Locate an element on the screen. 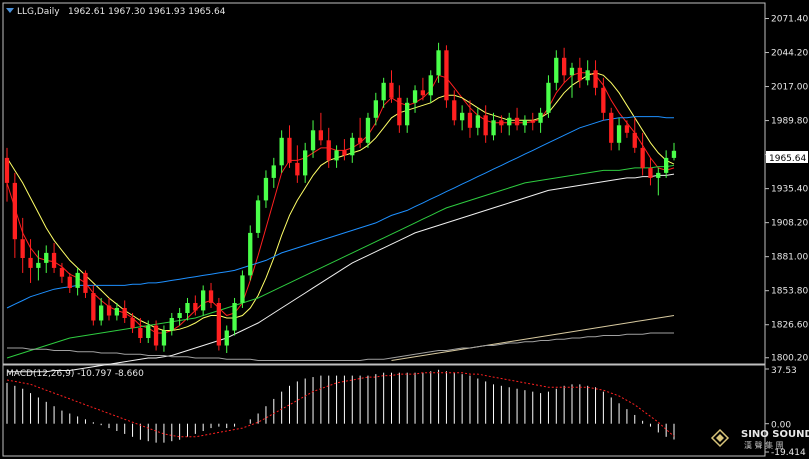  logo-name-en: SINO SOUND is located at coordinates (775, 434).